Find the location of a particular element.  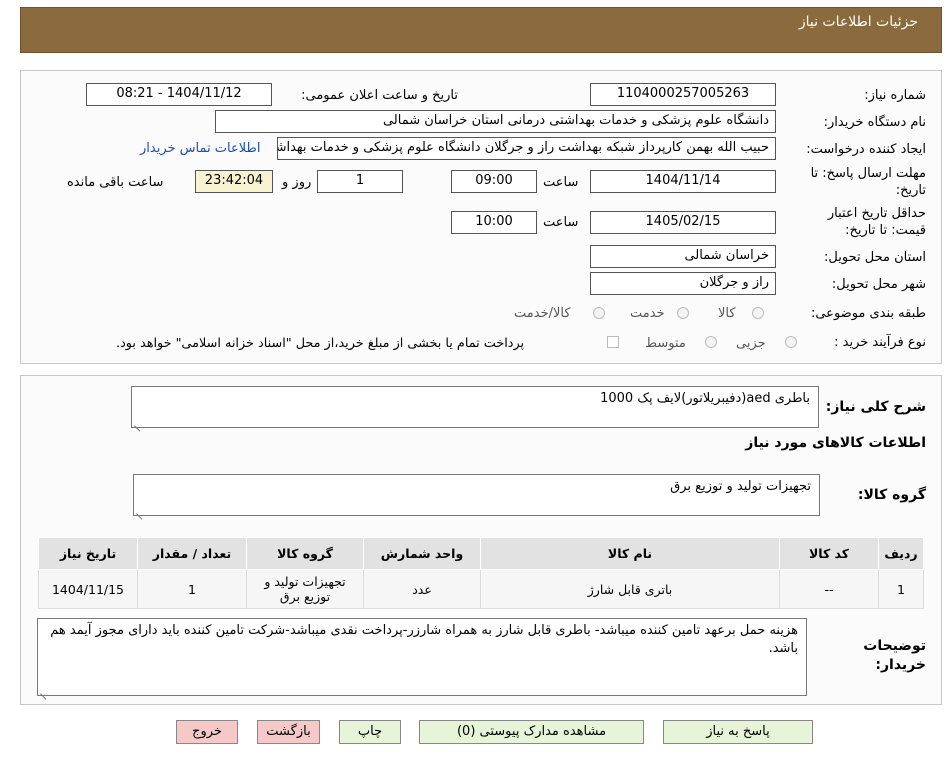

city-field: راز و جرگلان is located at coordinates (683, 283).